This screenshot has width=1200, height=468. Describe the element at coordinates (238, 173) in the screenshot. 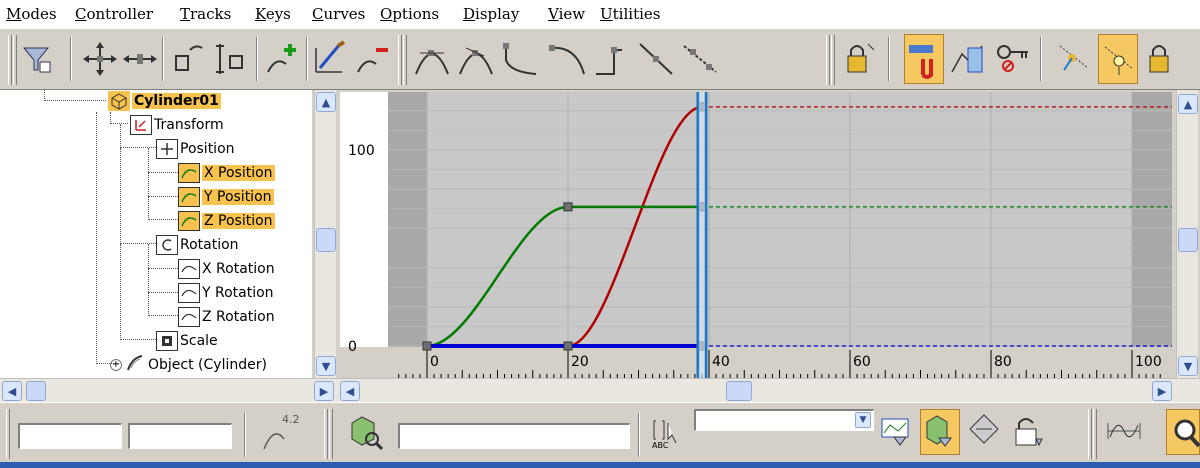

I see `tree-node-label: X Position` at that location.